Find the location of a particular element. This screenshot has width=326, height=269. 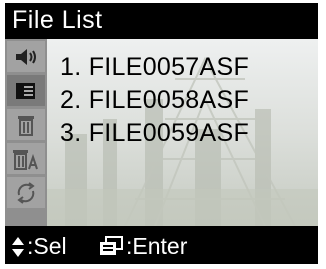

file-list-item: 1. FILE0057ASF is located at coordinates (154, 67).